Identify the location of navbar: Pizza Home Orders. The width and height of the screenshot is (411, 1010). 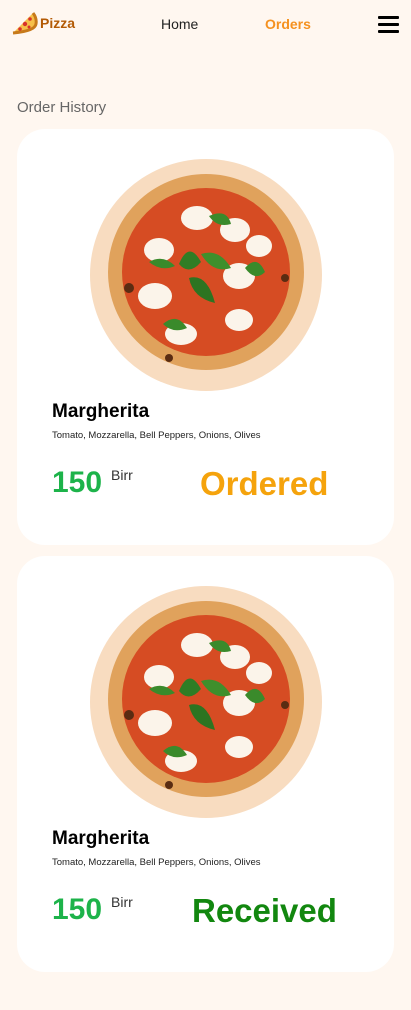
(205, 24).